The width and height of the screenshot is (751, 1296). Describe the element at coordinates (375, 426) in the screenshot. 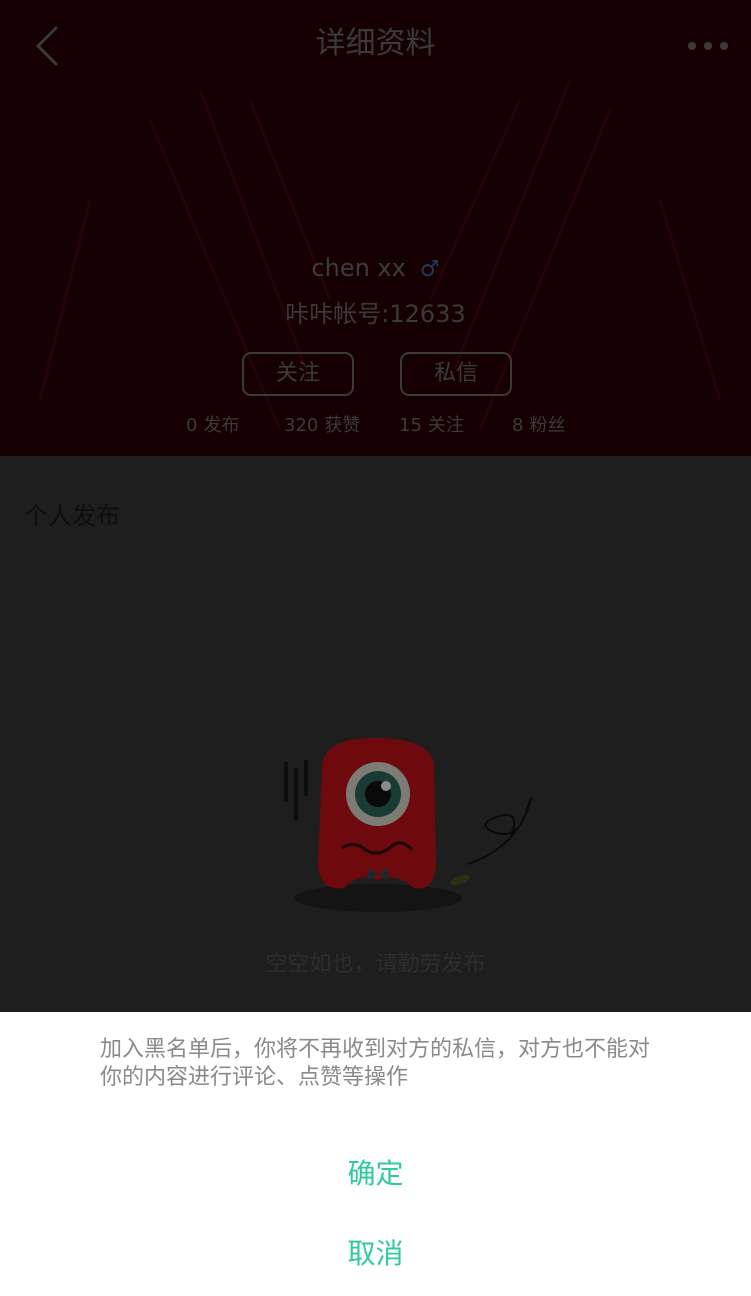

I see `stats-row: 0 发布 320 获赞 15 关注 8 粉丝` at that location.